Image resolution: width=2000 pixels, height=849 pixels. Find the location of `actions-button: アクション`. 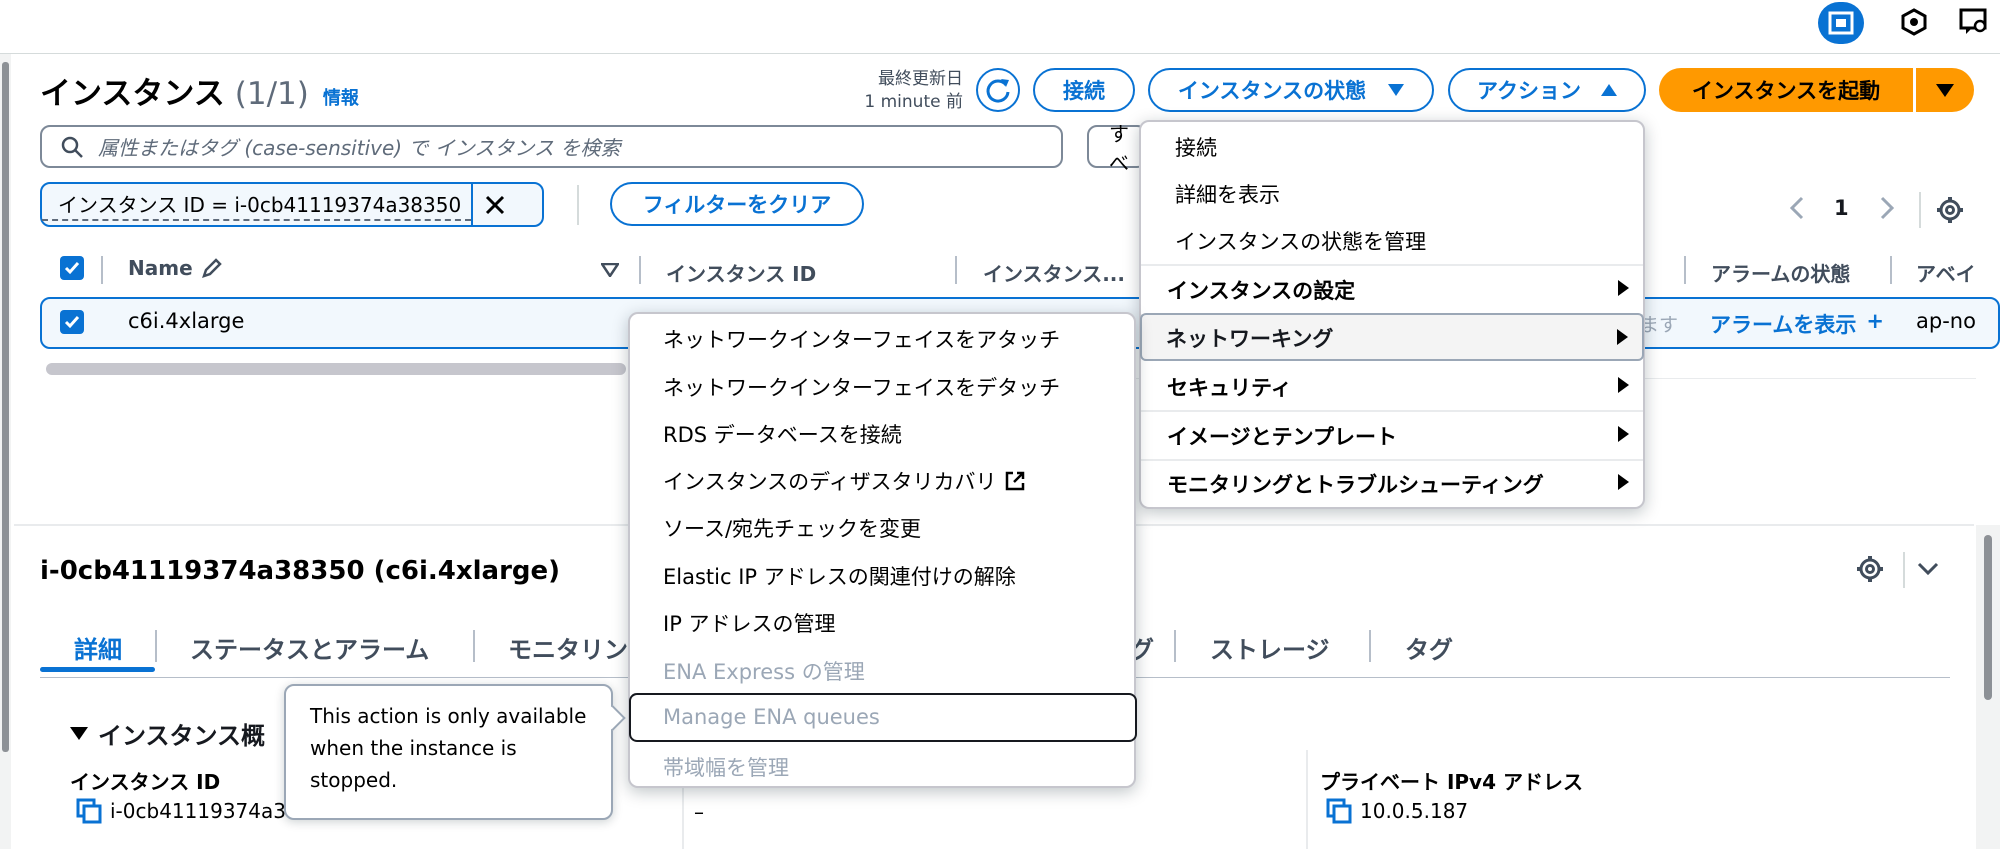

actions-button: アクション is located at coordinates (1547, 90).